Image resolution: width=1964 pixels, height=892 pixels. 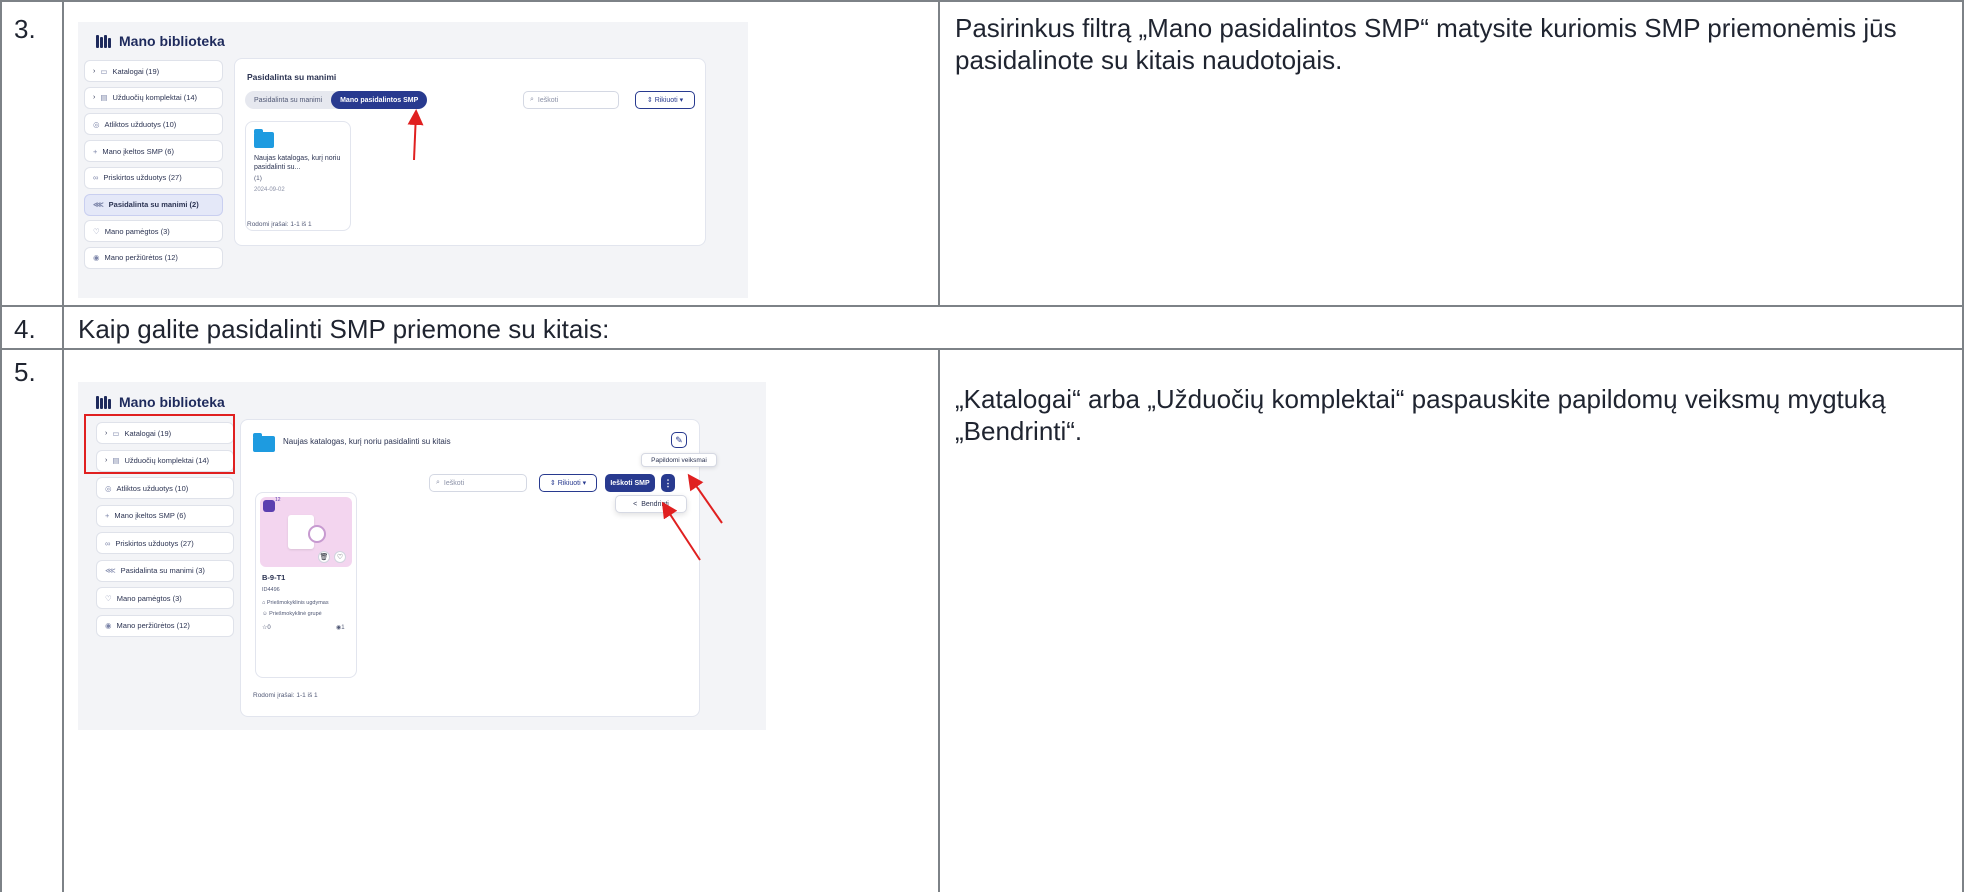 What do you see at coordinates (136, 71) in the screenshot?
I see `sidebar-item-label: Katalogai (19)` at bounding box center [136, 71].